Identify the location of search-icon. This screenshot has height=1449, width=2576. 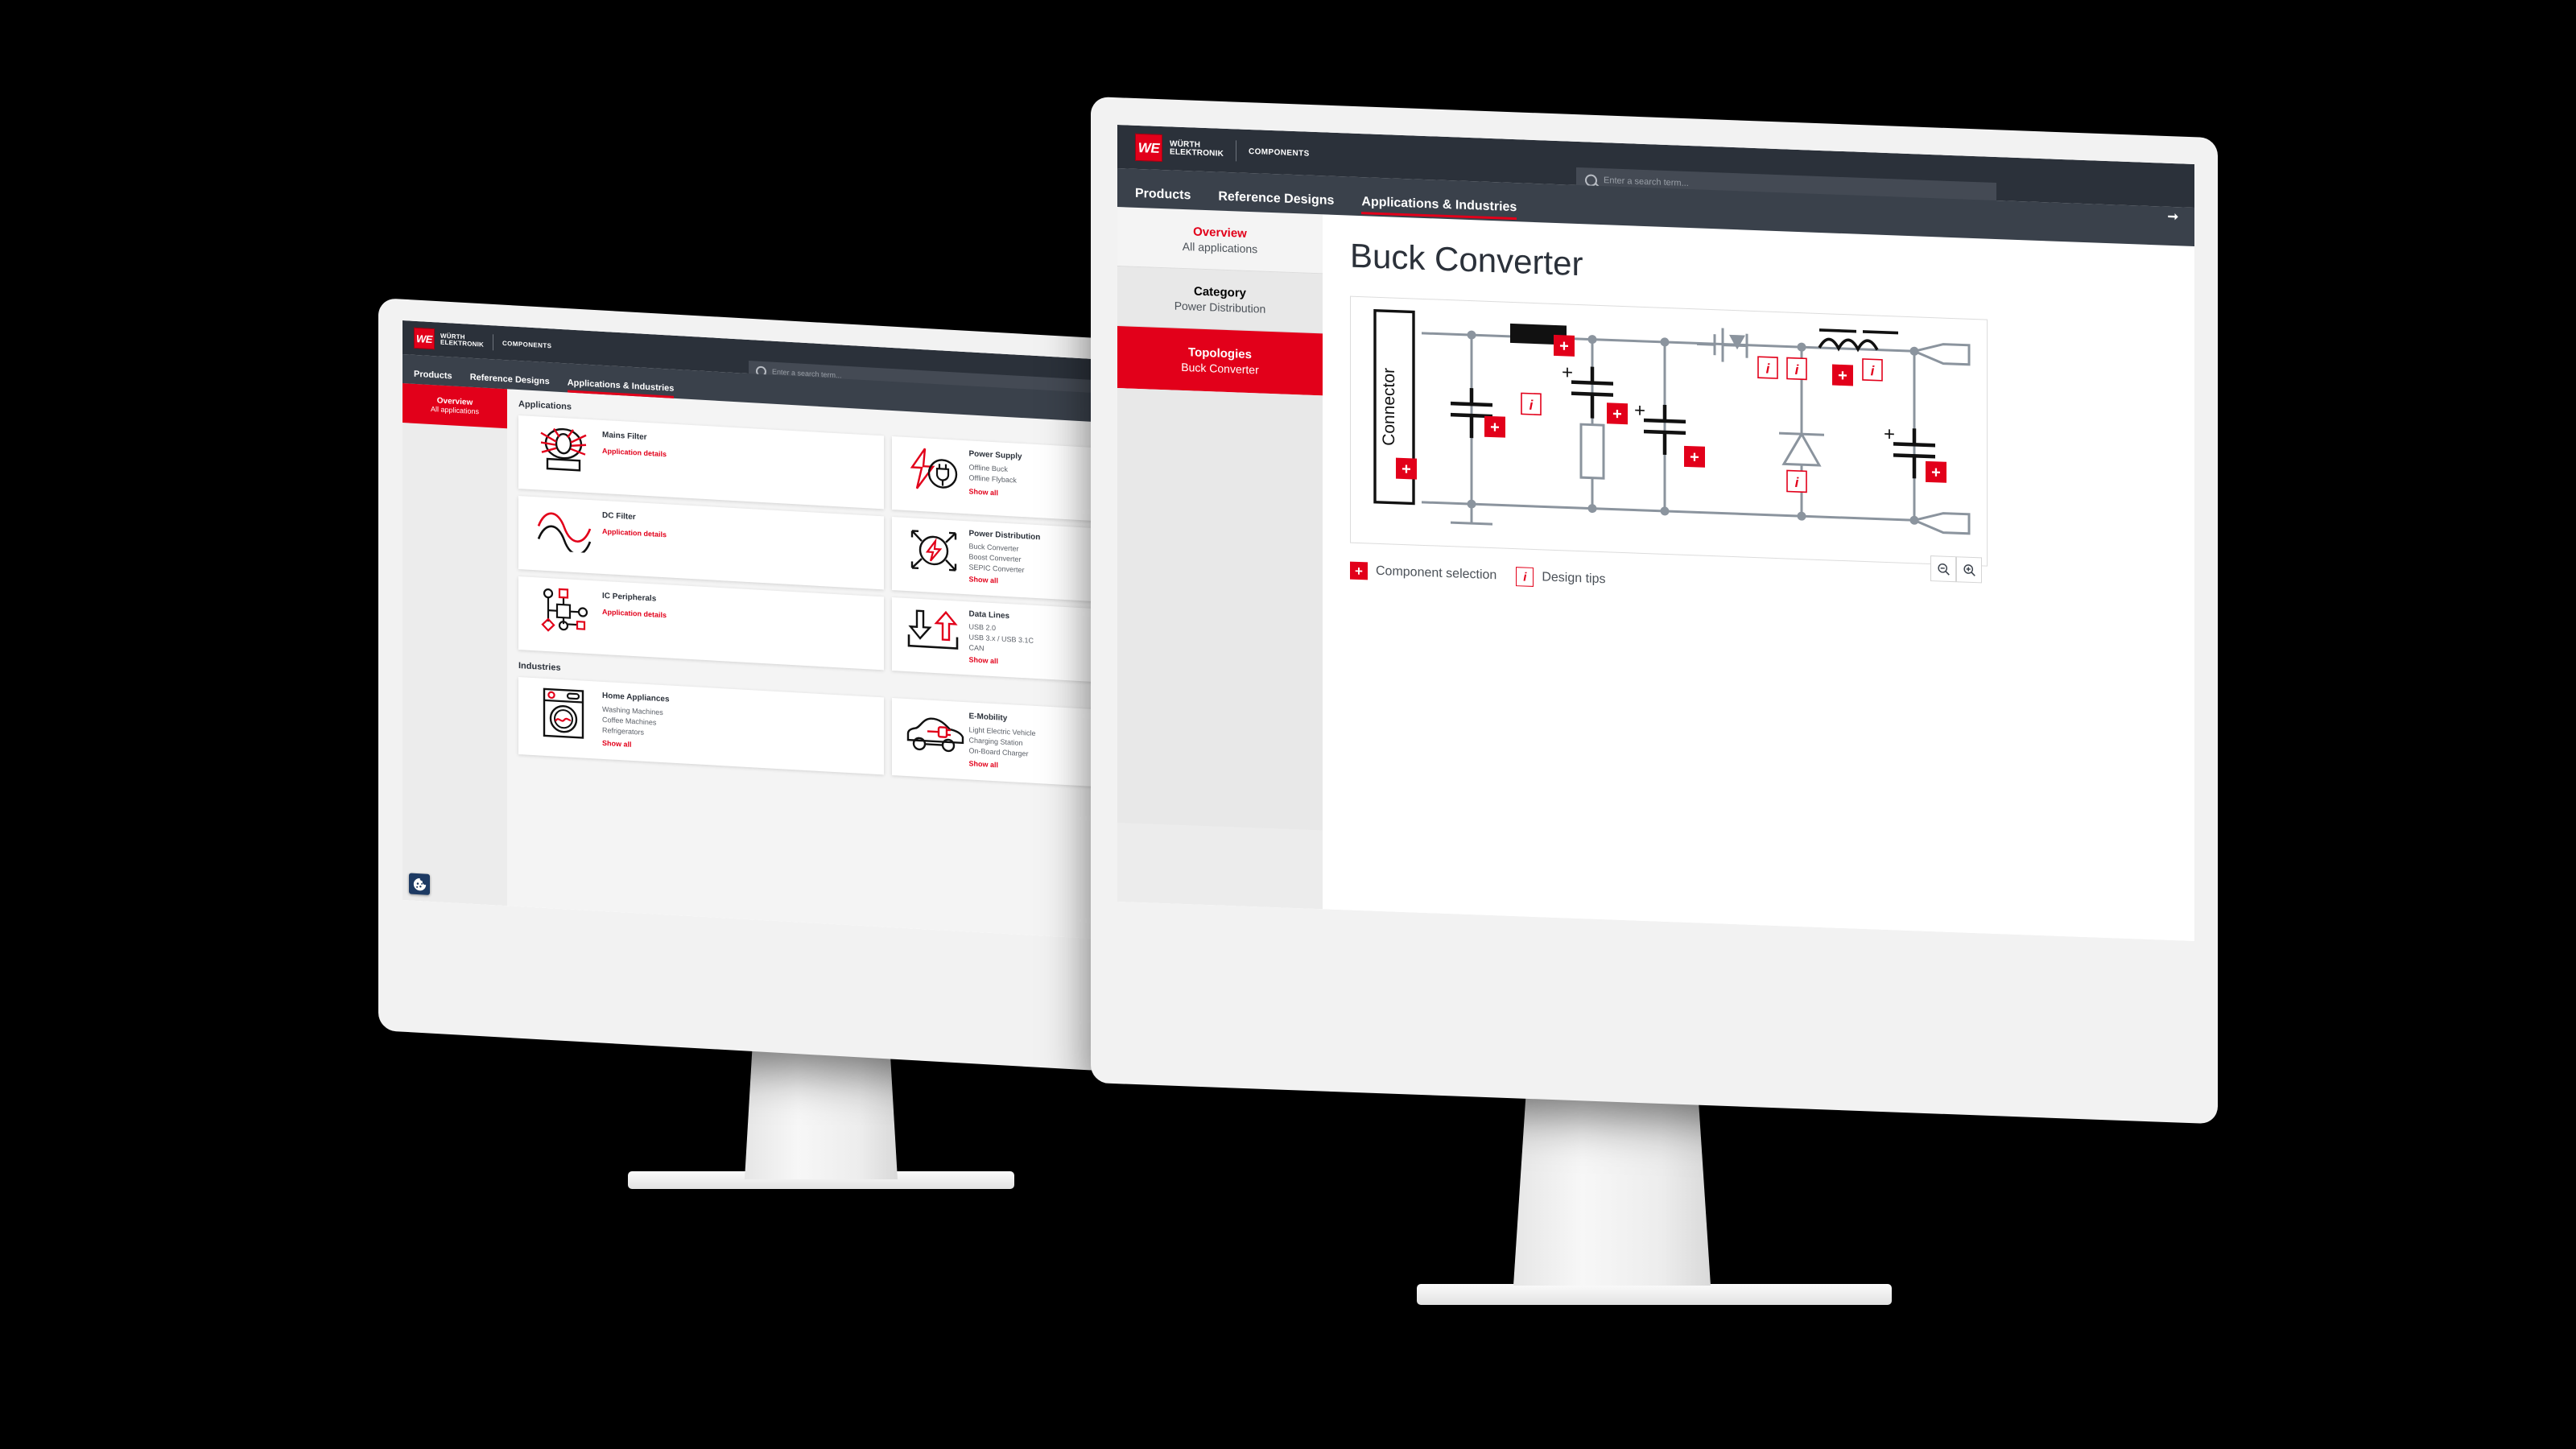
(1592, 180).